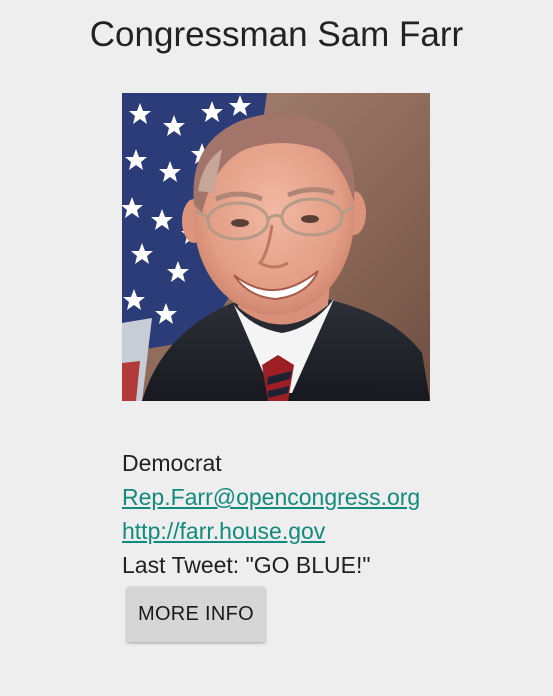 The image size is (553, 696). I want to click on page-title: Congressman Sam Farr, so click(276, 34).